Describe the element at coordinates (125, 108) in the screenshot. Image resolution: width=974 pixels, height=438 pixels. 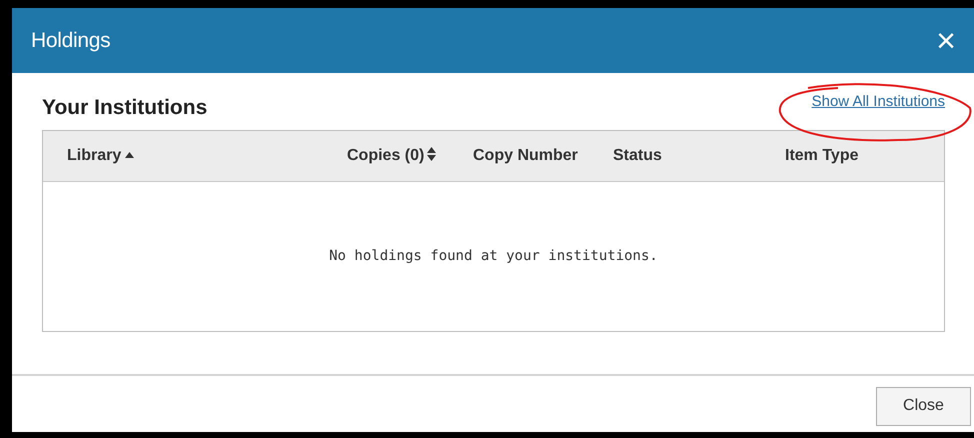
I see `section-title: Your Institutions` at that location.